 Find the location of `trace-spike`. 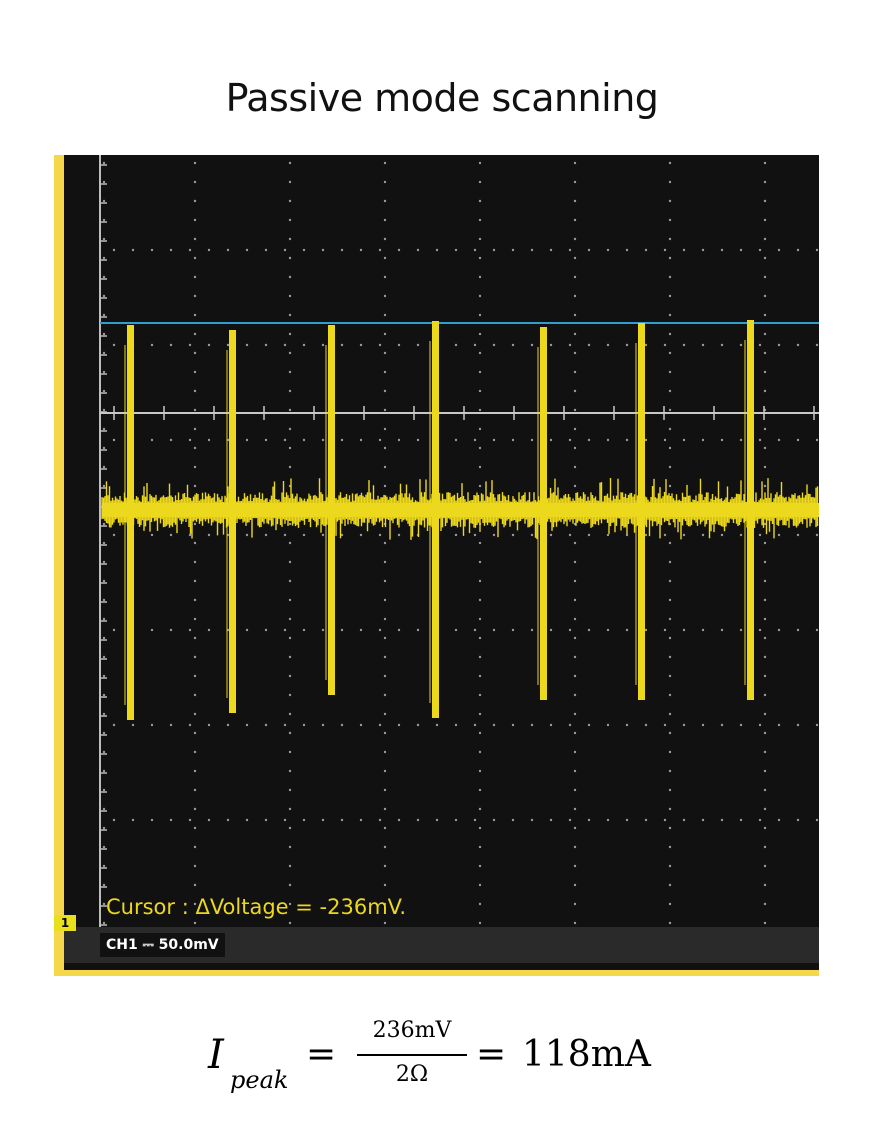

trace-spike is located at coordinates (331, 510).